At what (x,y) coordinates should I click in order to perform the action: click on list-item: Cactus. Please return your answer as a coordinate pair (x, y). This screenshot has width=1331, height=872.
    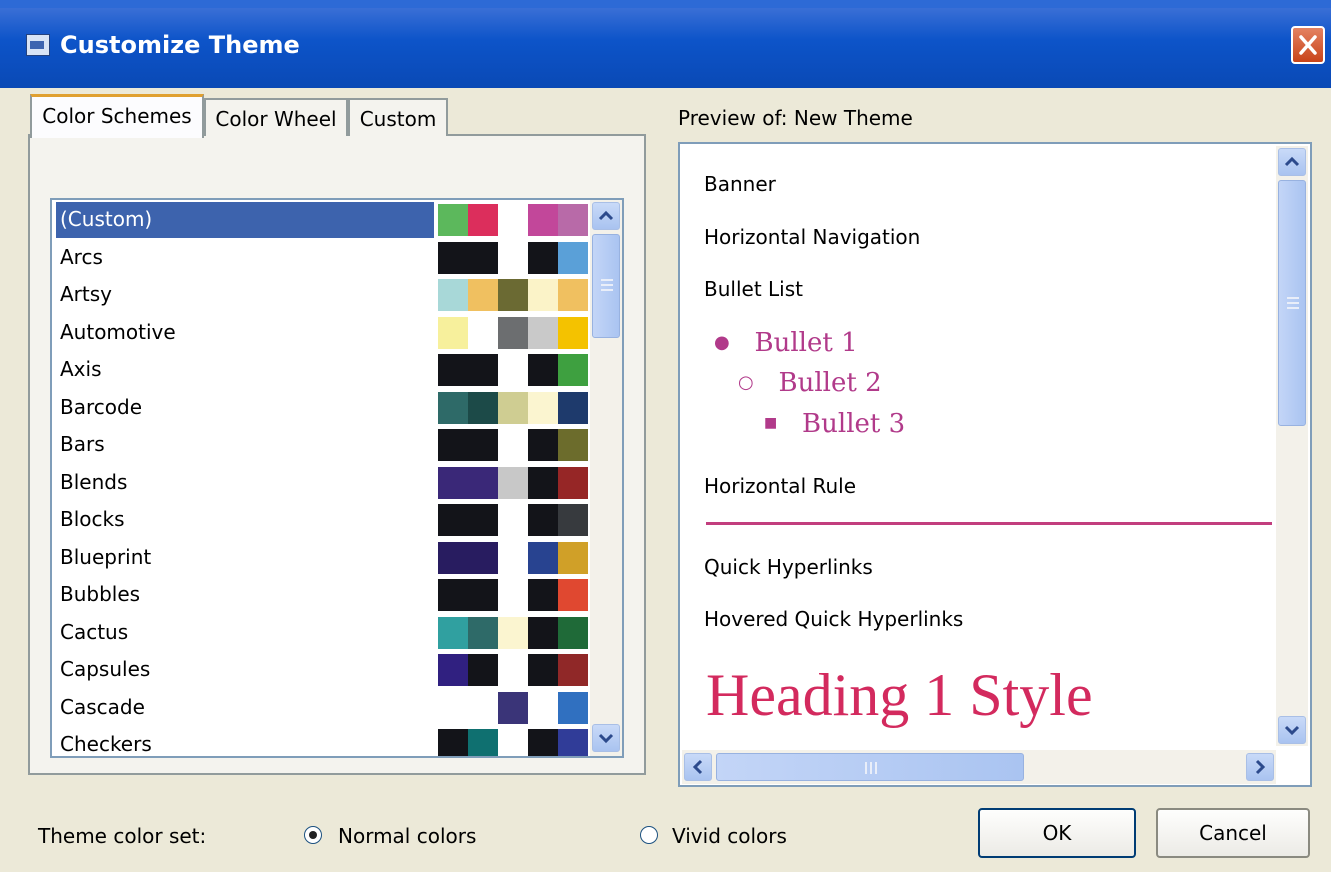
    Looking at the image, I should click on (320, 631).